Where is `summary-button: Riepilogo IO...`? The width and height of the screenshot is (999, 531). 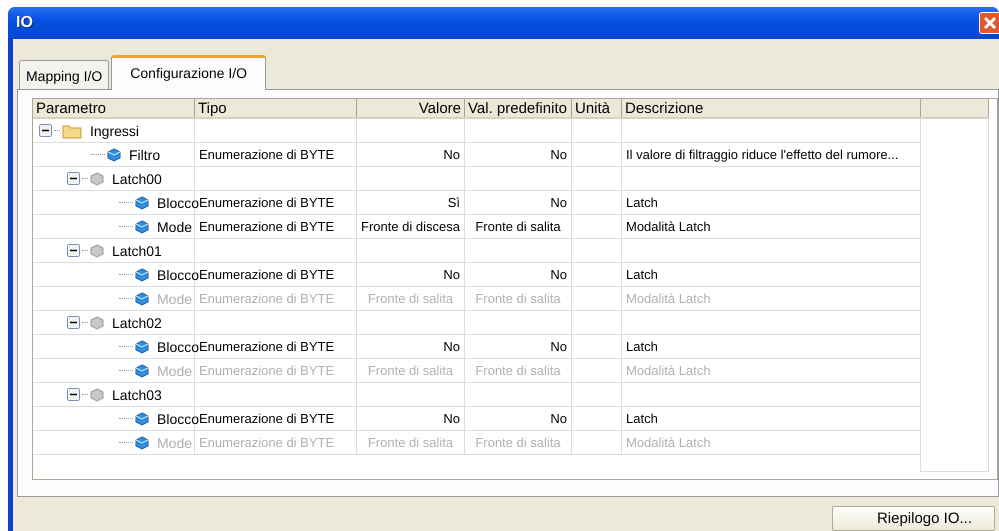 summary-button: Riepilogo IO... is located at coordinates (913, 518).